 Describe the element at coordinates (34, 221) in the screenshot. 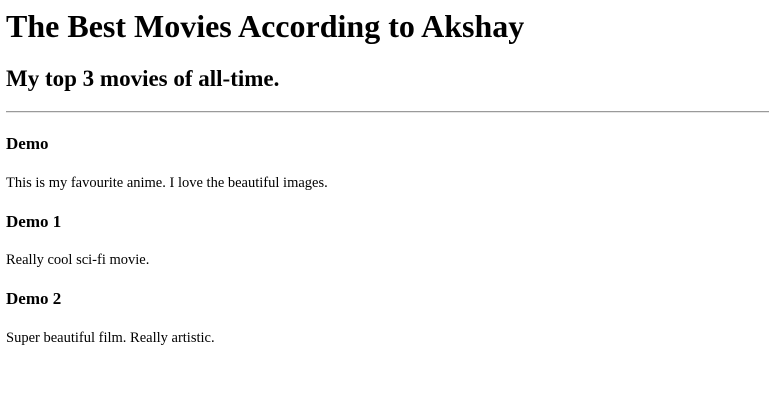

I see `movie-title-demo-1: Demo 1` at that location.